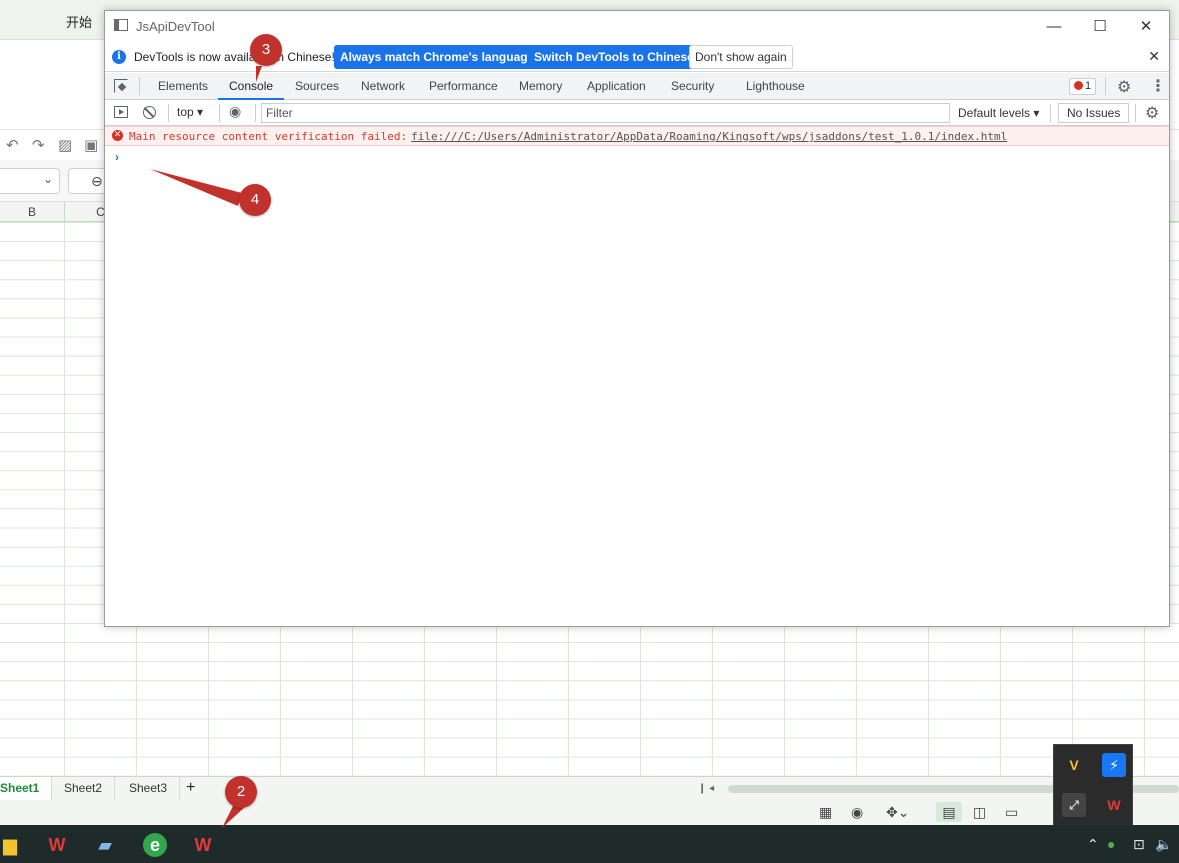 The width and height of the screenshot is (1179, 863). I want to click on annotation-marker-2: 2, so click(241, 792).